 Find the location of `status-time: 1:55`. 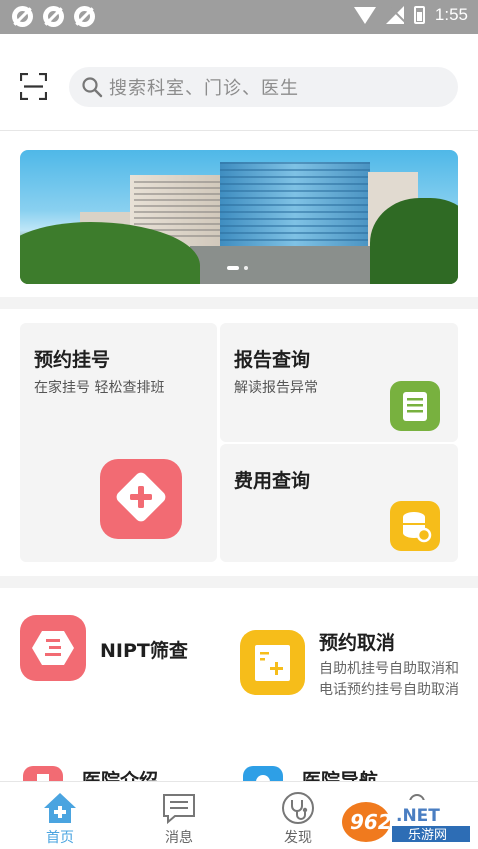

status-time: 1:55 is located at coordinates (451, 14).